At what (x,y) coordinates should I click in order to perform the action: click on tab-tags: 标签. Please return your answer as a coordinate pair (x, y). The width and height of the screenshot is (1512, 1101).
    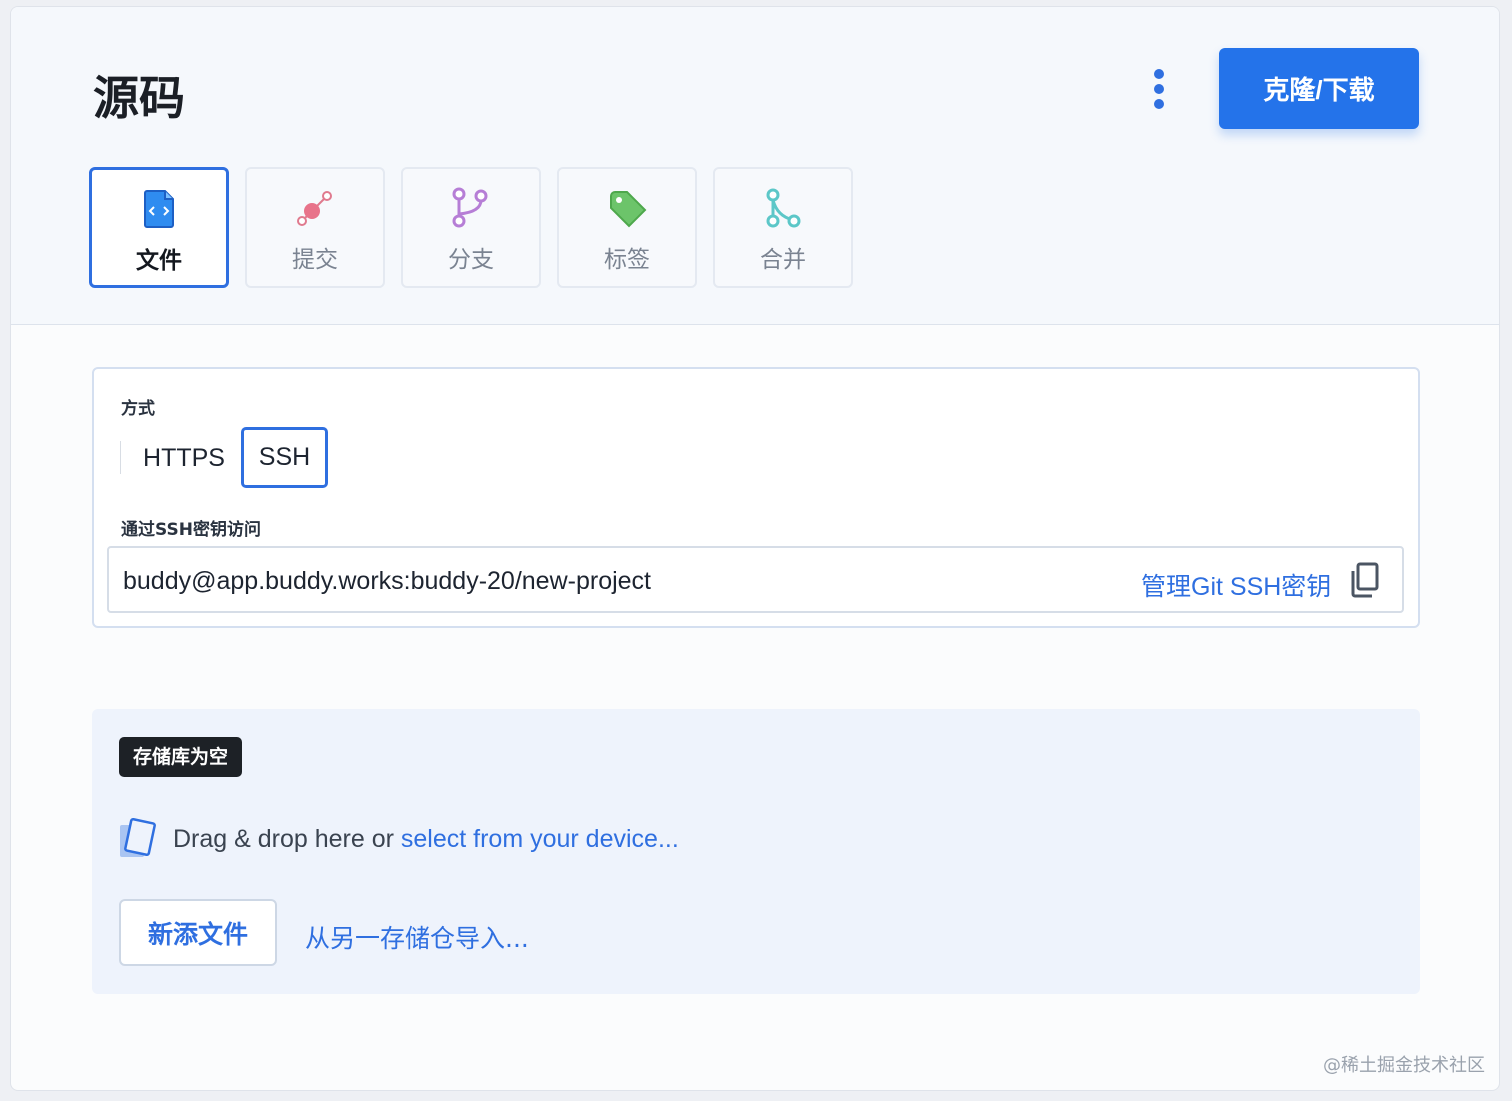
    Looking at the image, I should click on (627, 227).